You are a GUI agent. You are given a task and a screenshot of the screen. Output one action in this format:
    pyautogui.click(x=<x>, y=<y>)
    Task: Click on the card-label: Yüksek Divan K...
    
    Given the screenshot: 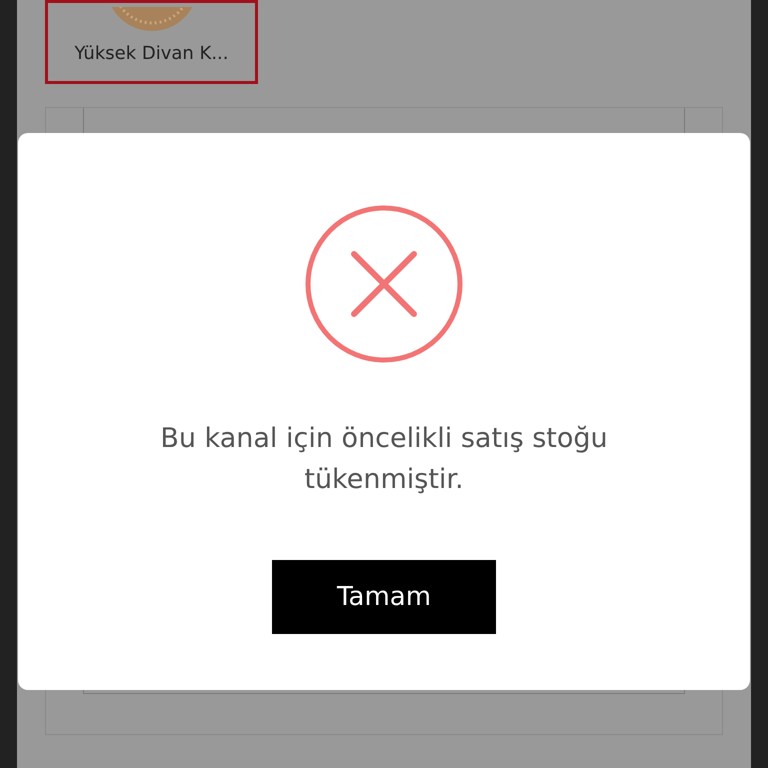 What is the action you would take?
    pyautogui.click(x=151, y=54)
    